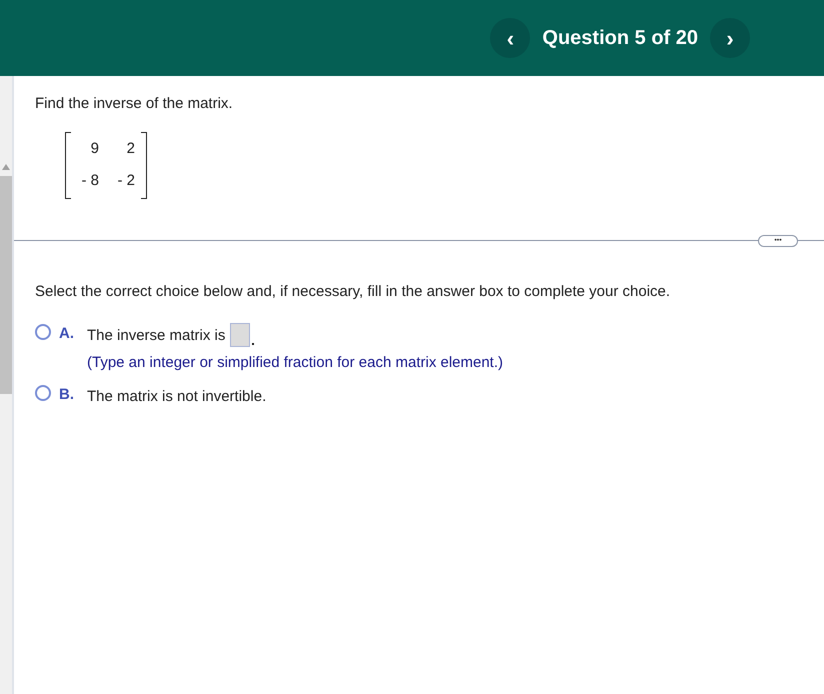 The image size is (824, 694). Describe the element at coordinates (94, 148) in the screenshot. I see `matrix-entry: 9` at that location.